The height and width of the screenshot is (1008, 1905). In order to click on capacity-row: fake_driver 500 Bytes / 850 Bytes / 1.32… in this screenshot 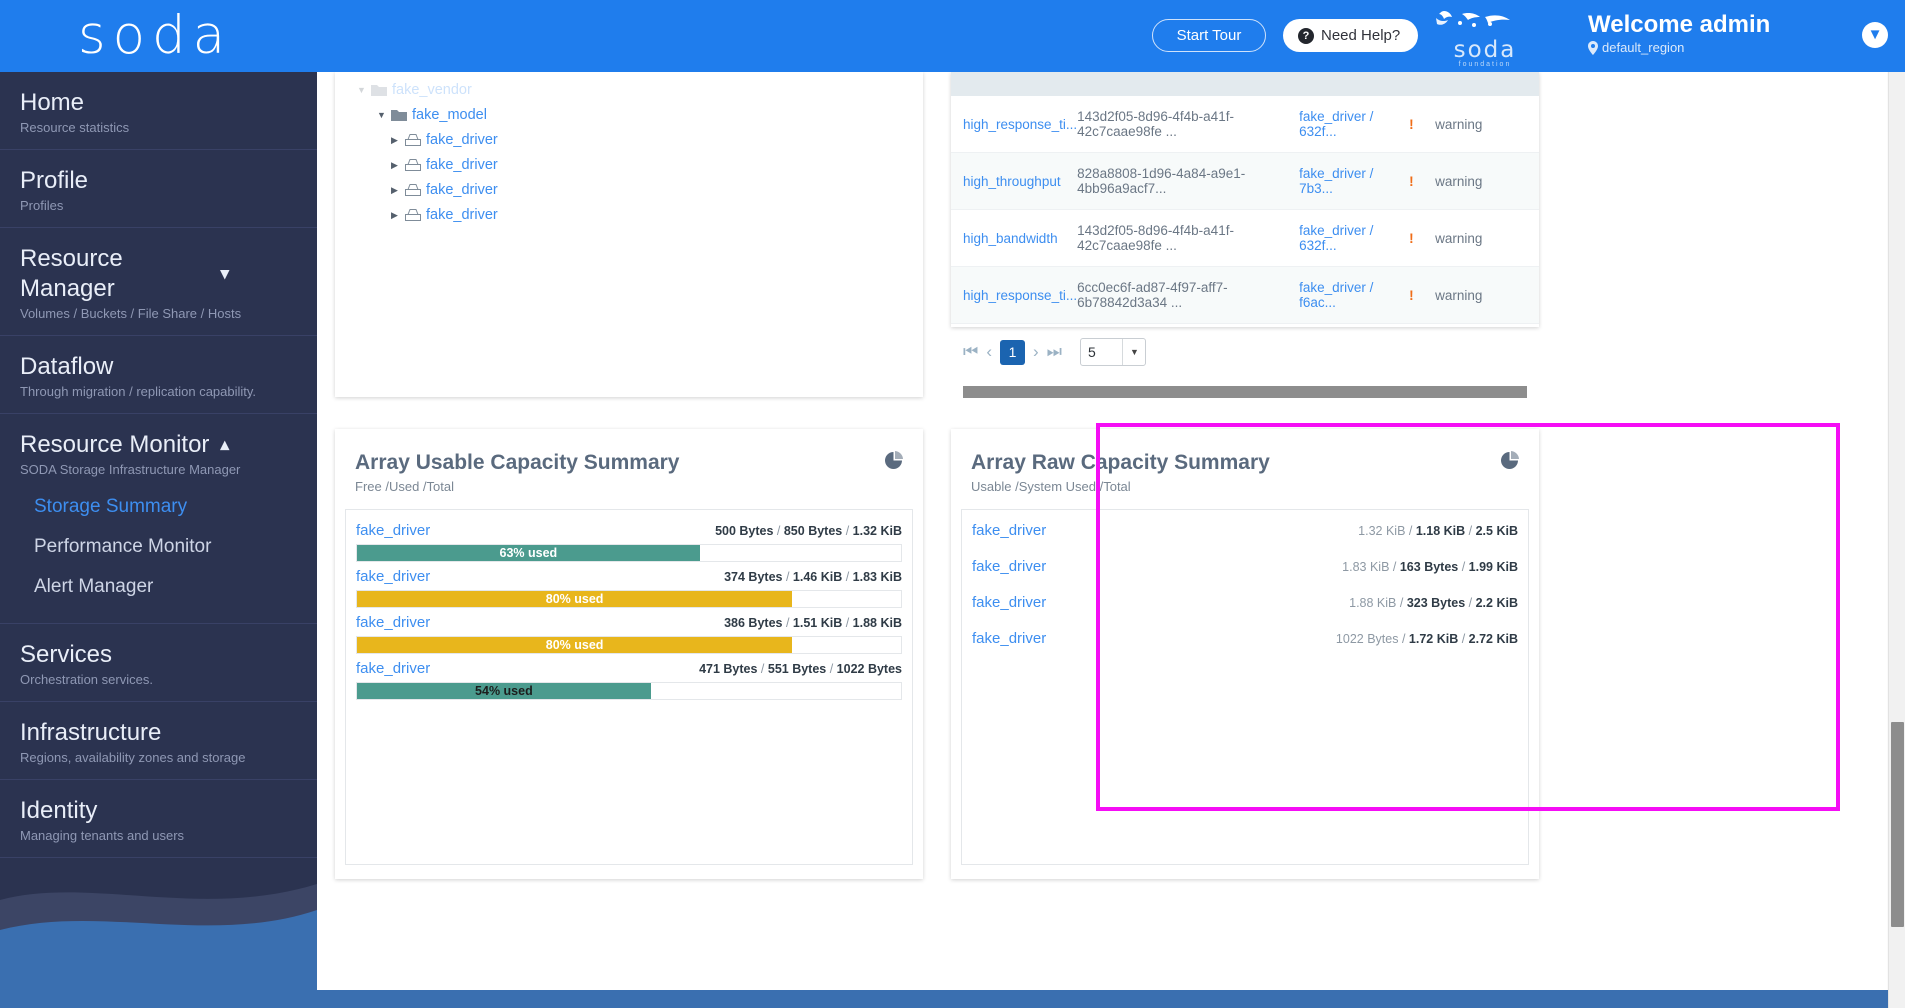, I will do `click(629, 542)`.